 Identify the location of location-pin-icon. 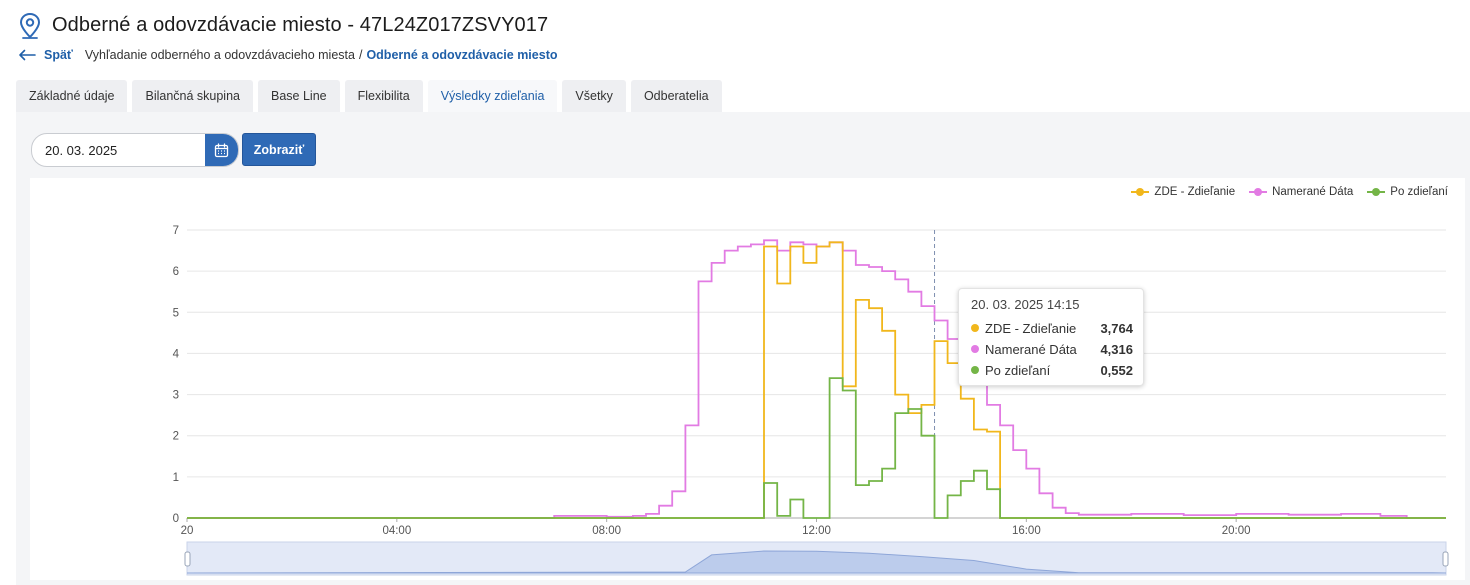
(30, 26).